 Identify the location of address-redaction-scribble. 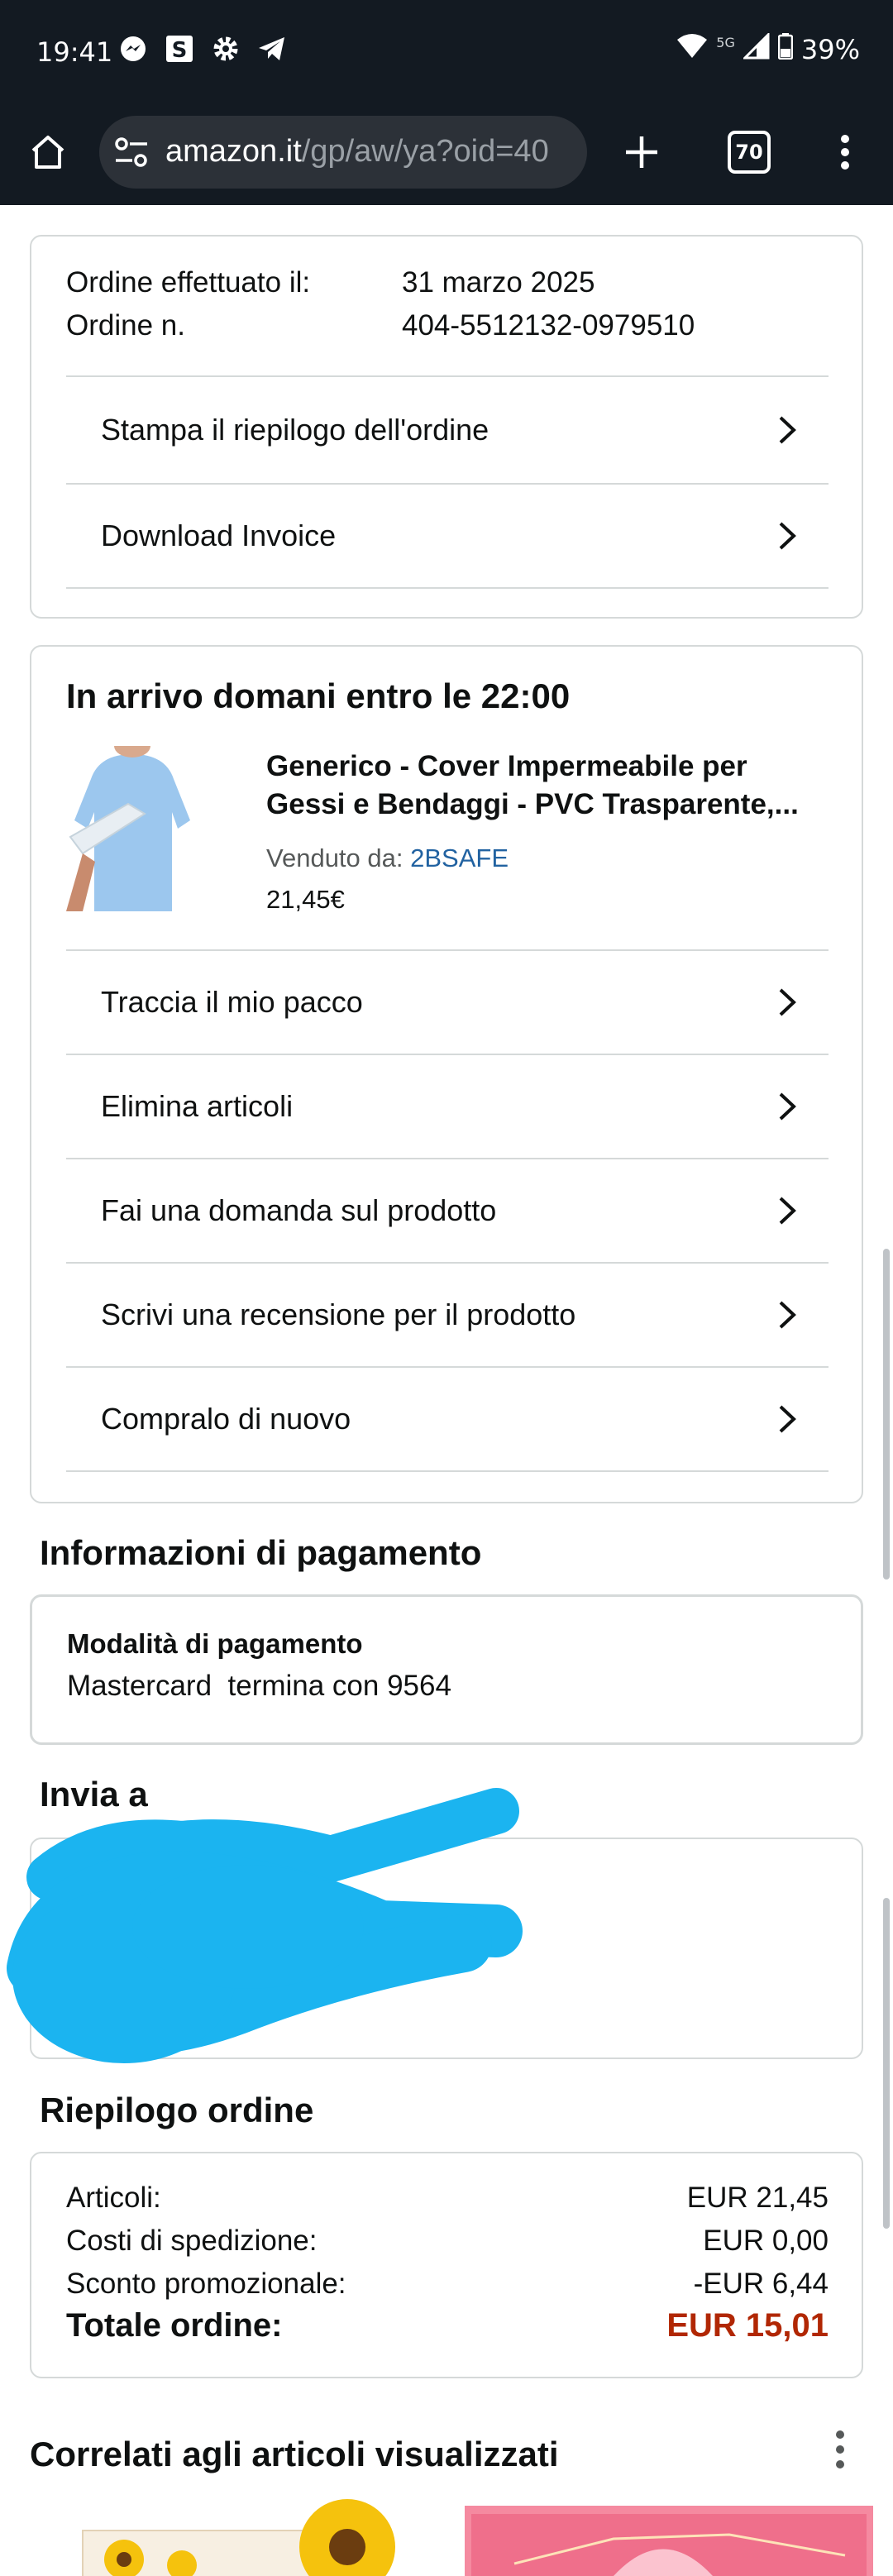
(264, 1935).